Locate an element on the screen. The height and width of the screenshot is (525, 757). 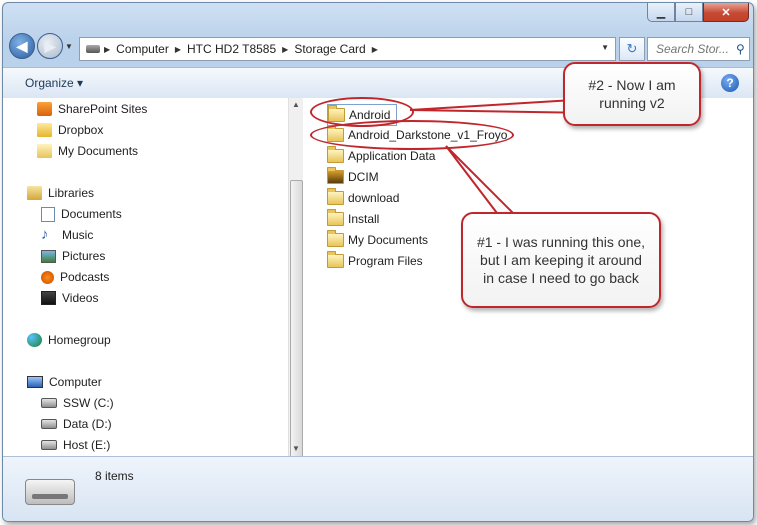
libraries-icon is located at coordinates (34, 193).